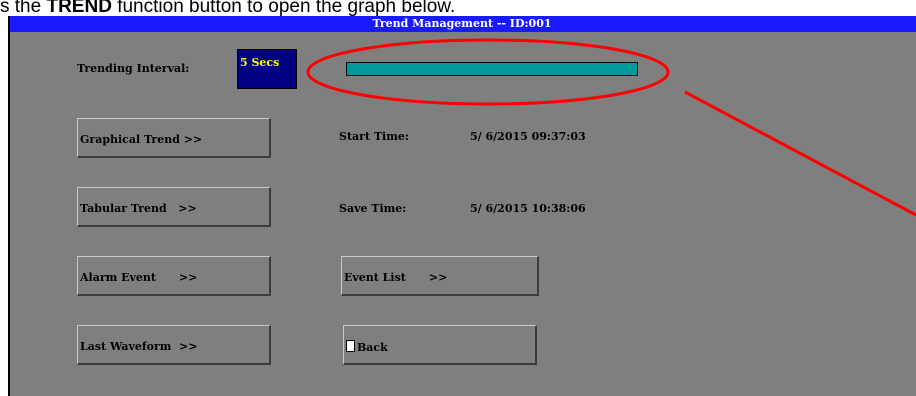 This screenshot has height=396, width=916. I want to click on window-title: Trend Management -- ID:001, so click(462, 24).